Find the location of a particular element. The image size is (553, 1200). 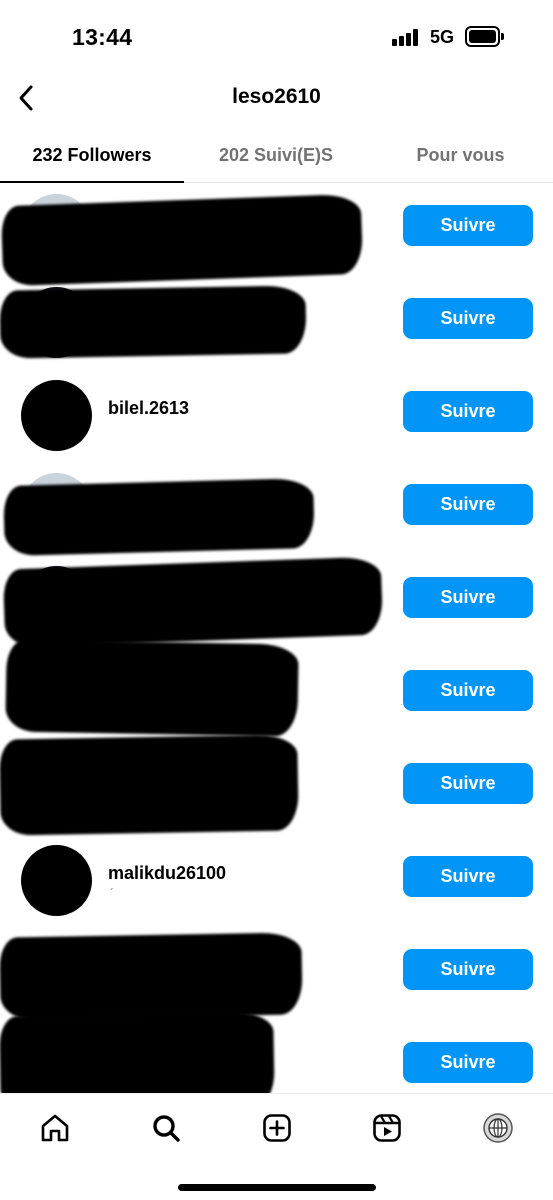

status-time: 13:44 is located at coordinates (102, 37).